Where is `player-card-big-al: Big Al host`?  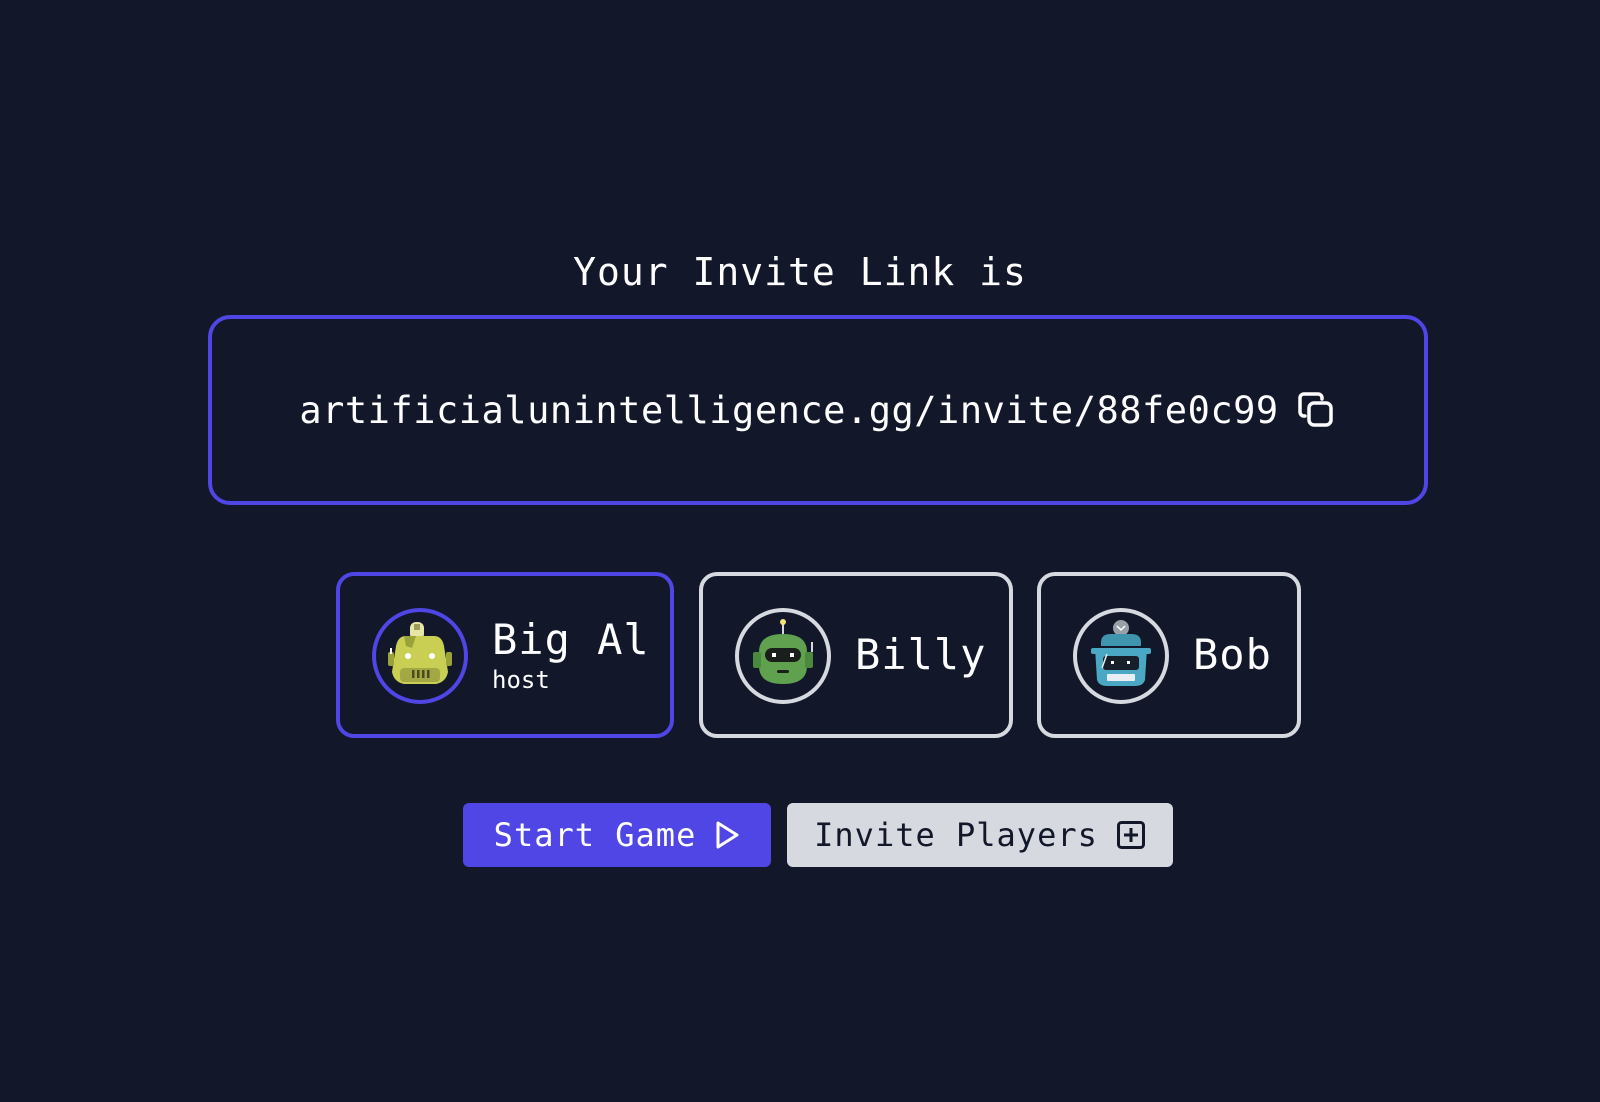
player-card-big-al: Big Al host is located at coordinates (505, 655).